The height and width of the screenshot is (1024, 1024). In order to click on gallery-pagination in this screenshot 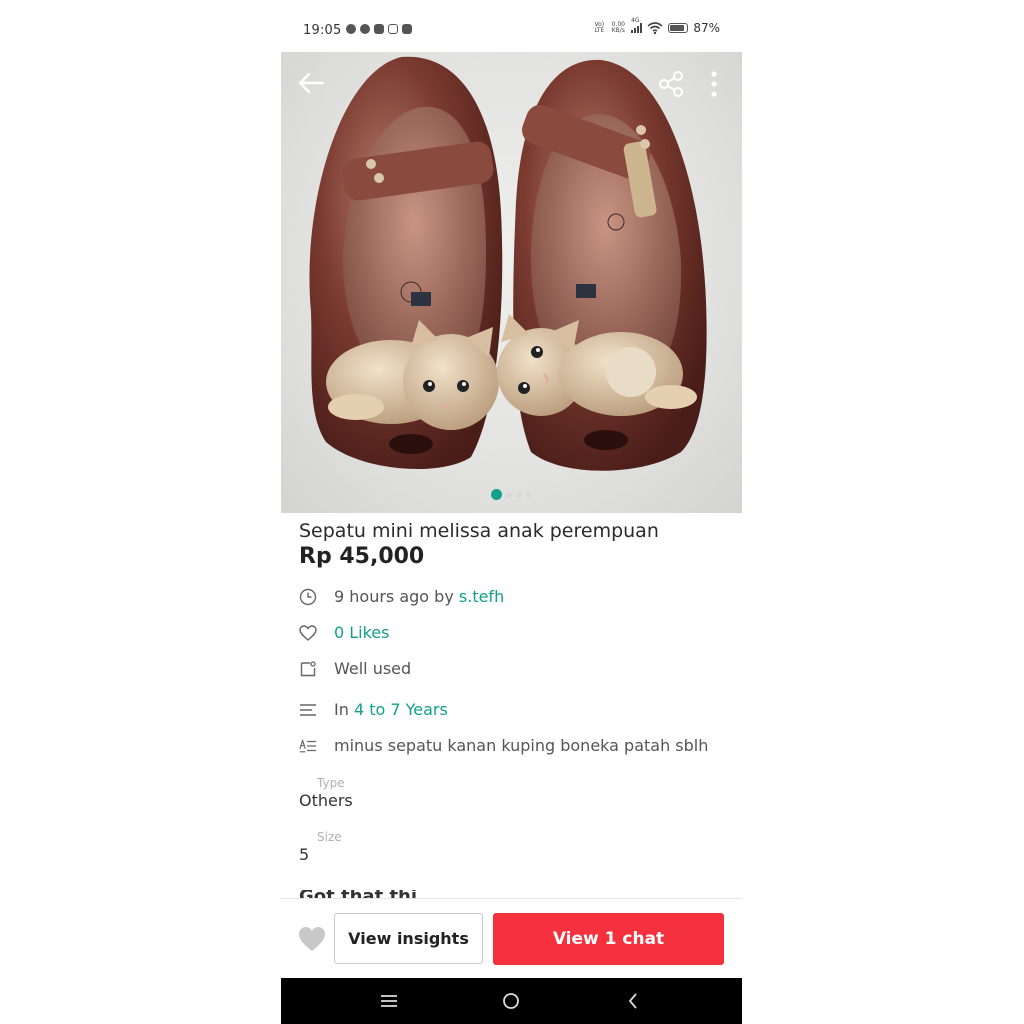, I will do `click(511, 494)`.